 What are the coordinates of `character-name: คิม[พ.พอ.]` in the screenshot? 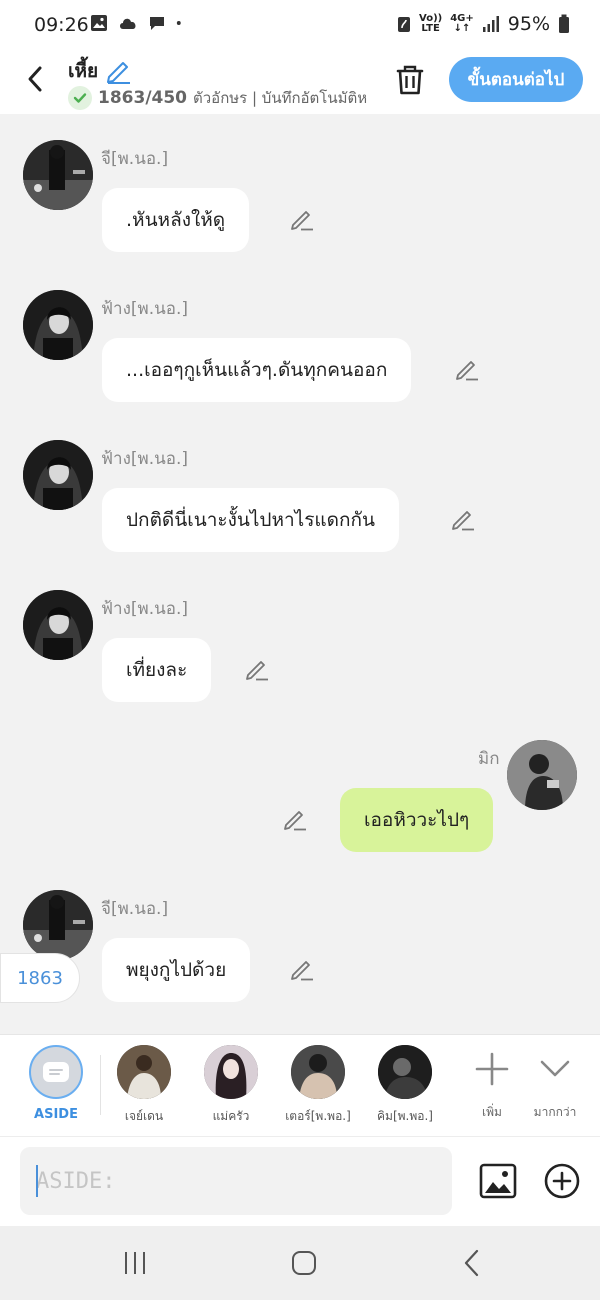 It's located at (405, 1116).